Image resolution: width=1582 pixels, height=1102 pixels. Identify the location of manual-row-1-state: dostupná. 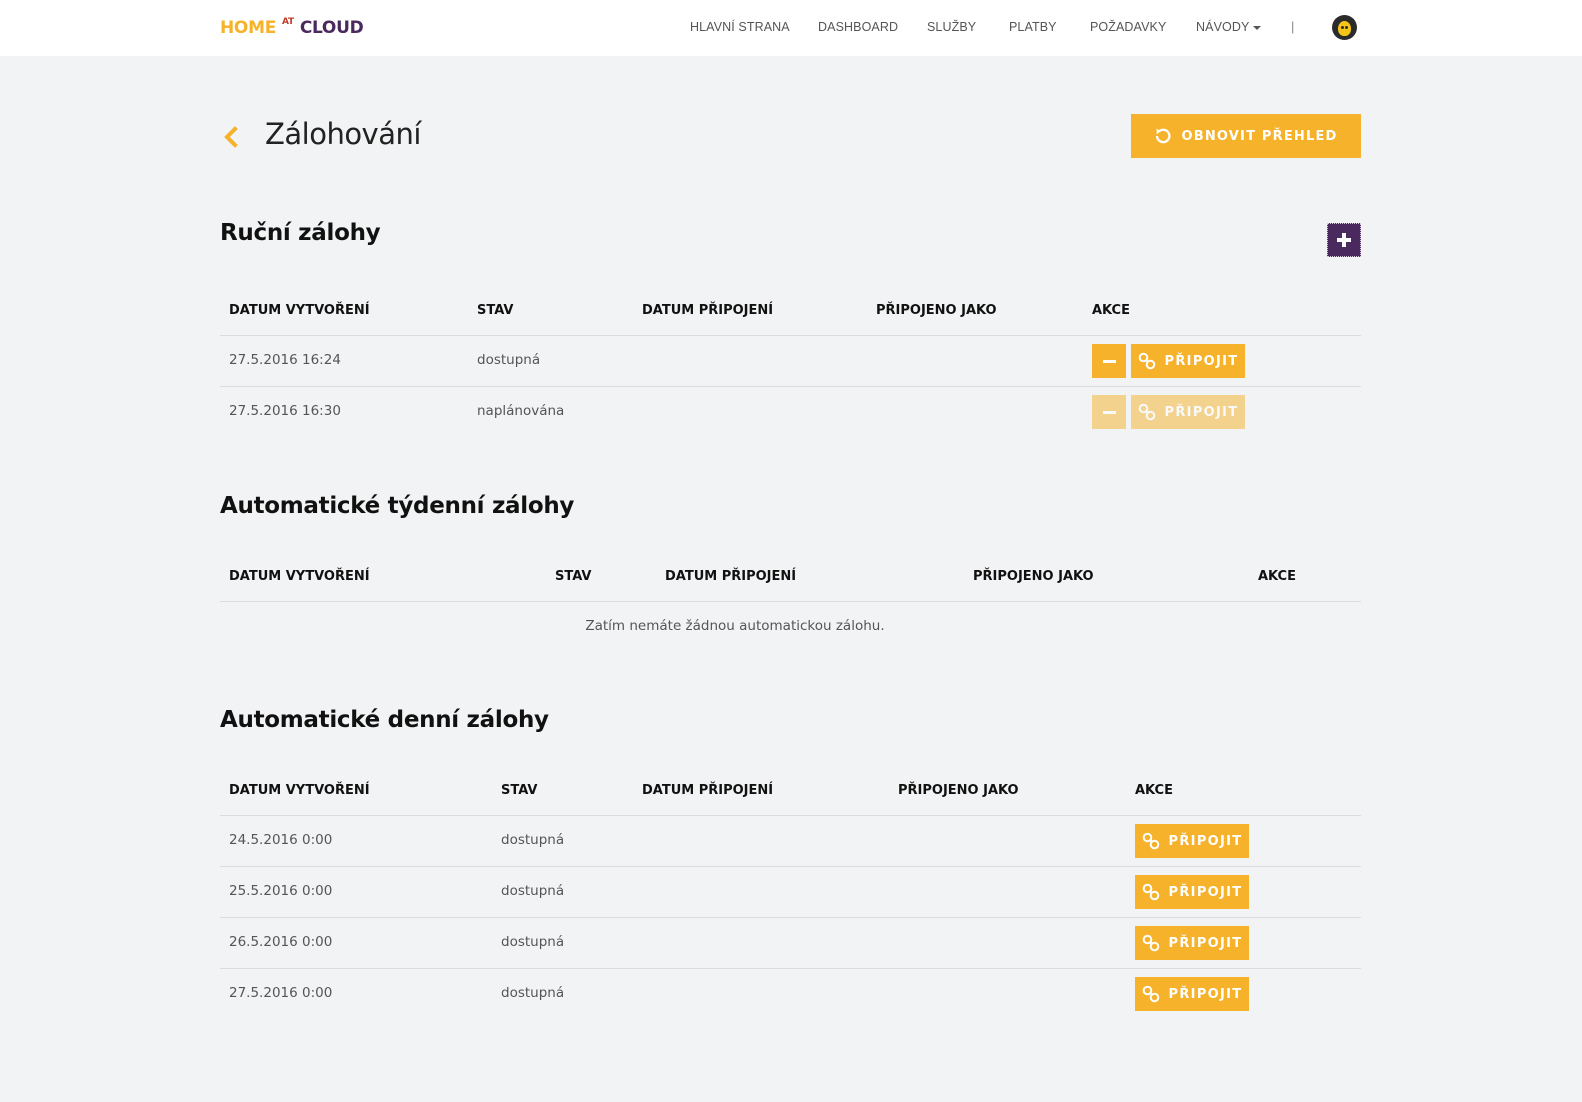
(509, 360).